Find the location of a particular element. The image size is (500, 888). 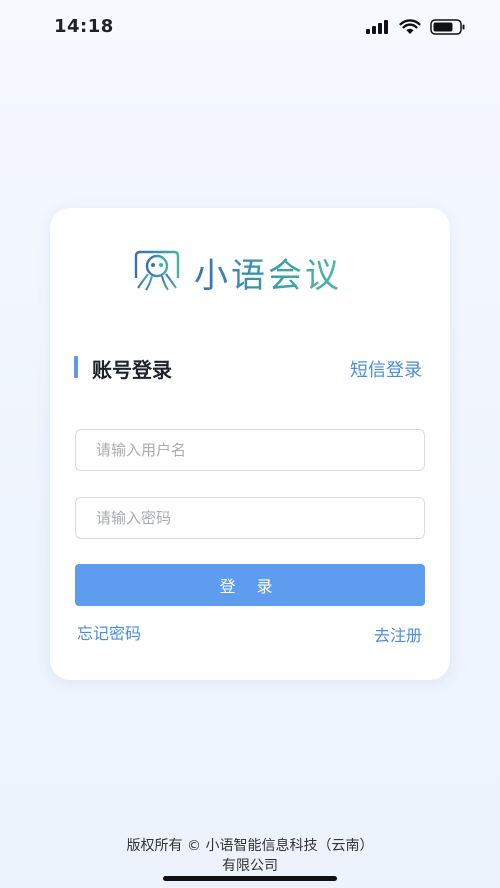

battery-icon is located at coordinates (447, 27).